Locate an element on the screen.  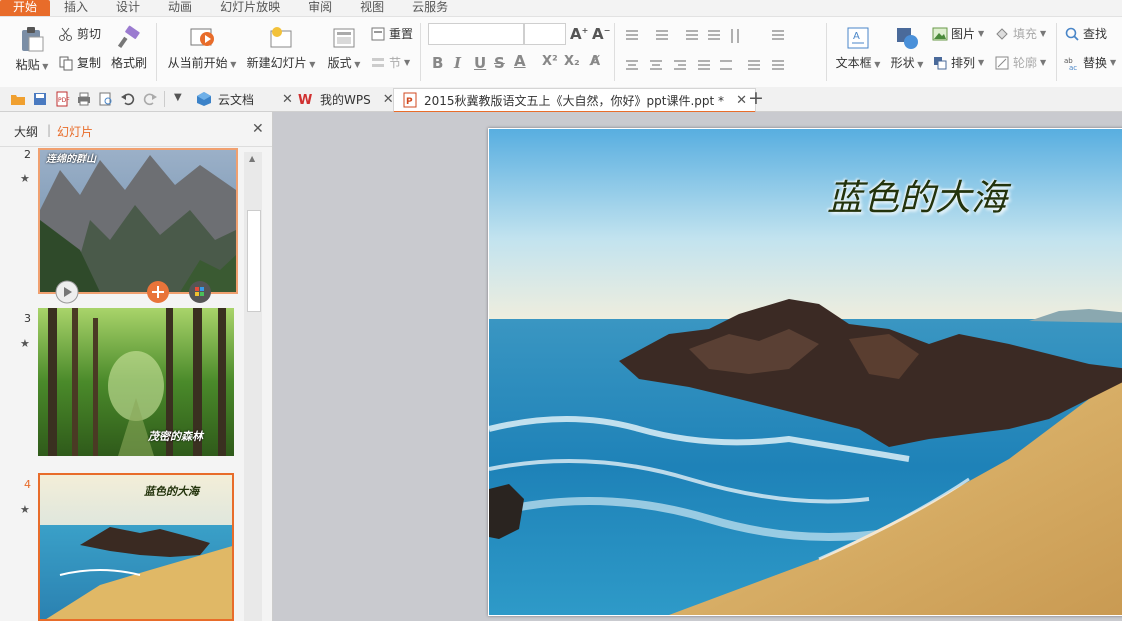
new-slide-button: 新建幻灯片 ▼ is located at coordinates (281, 48).